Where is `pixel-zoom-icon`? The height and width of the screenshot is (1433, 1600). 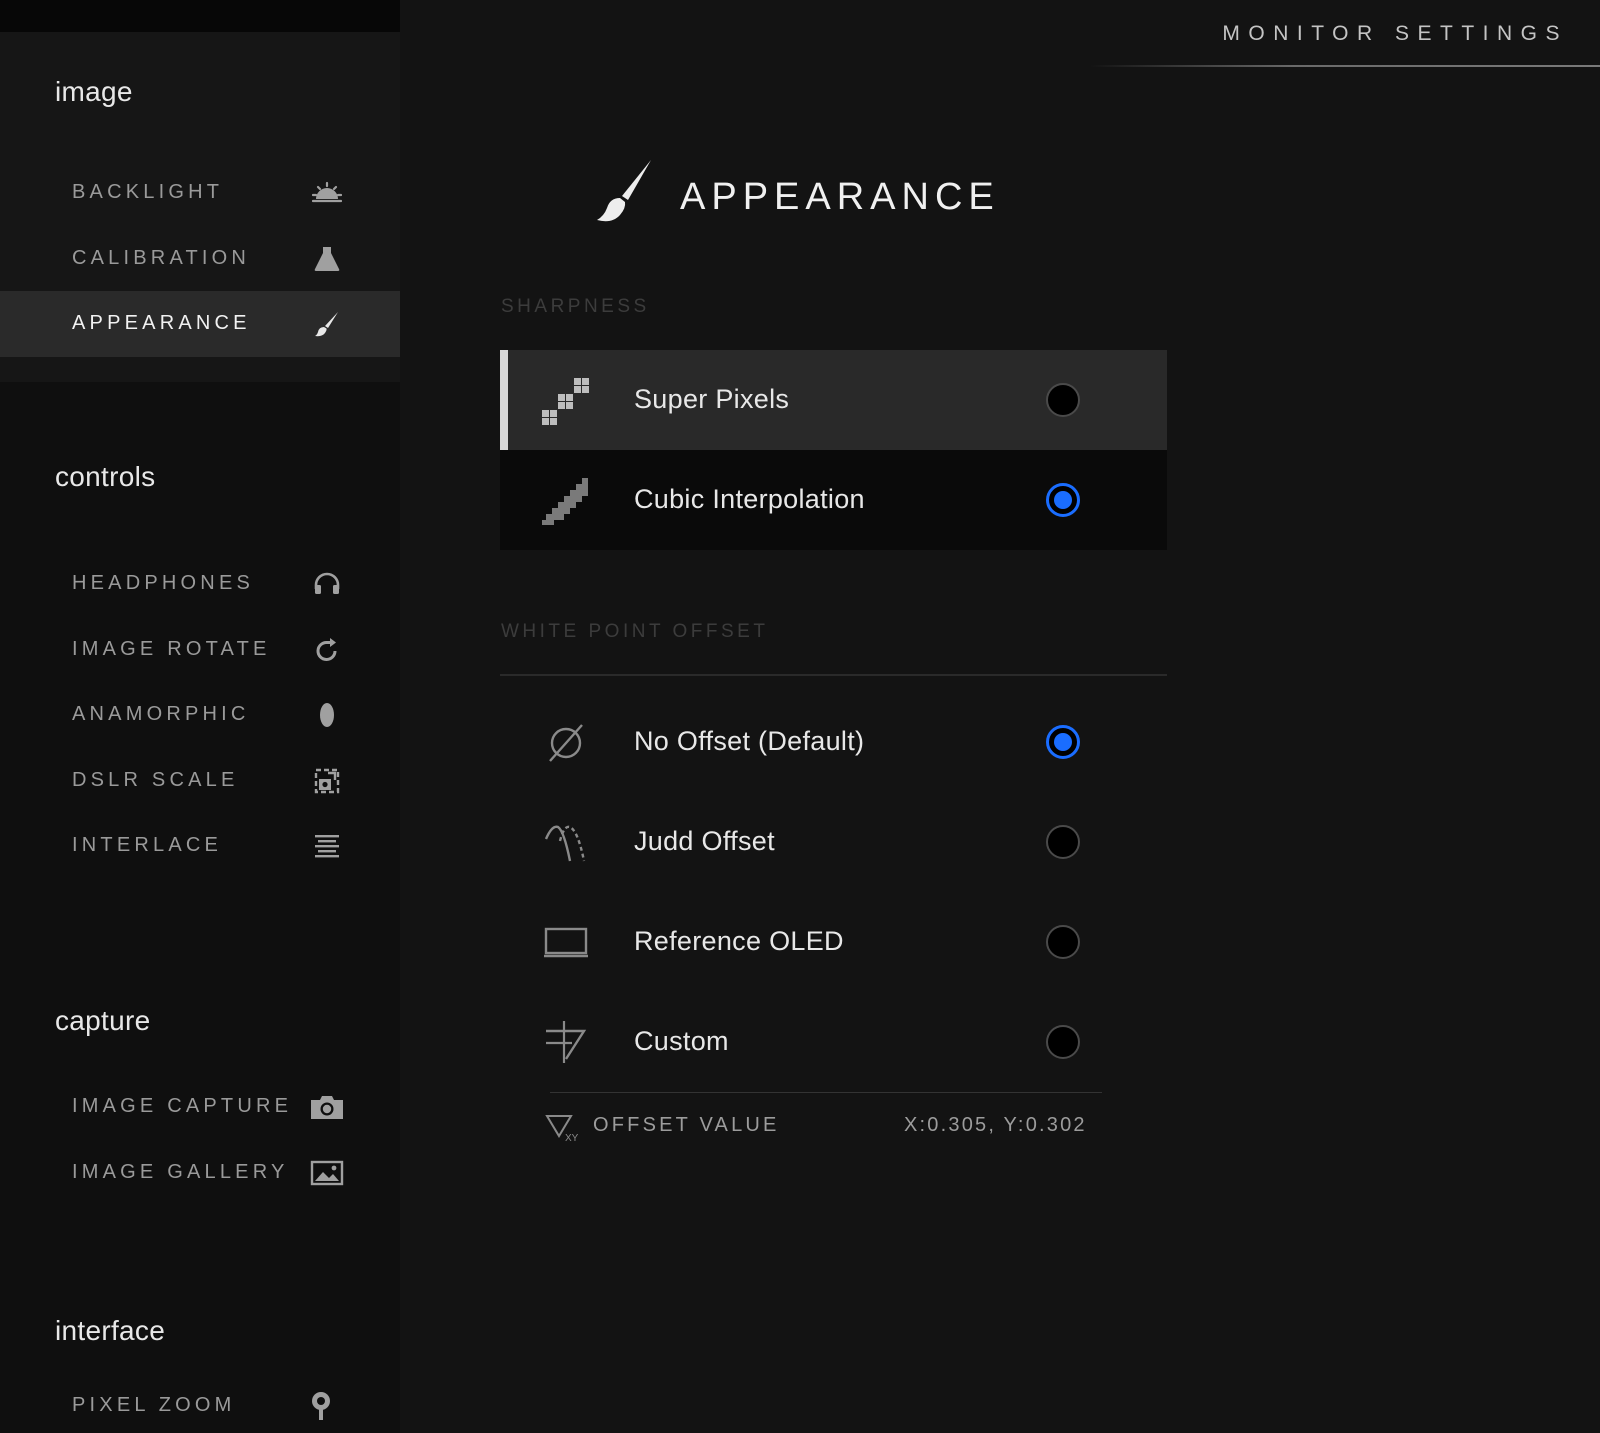
pixel-zoom-icon is located at coordinates (321, 1406).